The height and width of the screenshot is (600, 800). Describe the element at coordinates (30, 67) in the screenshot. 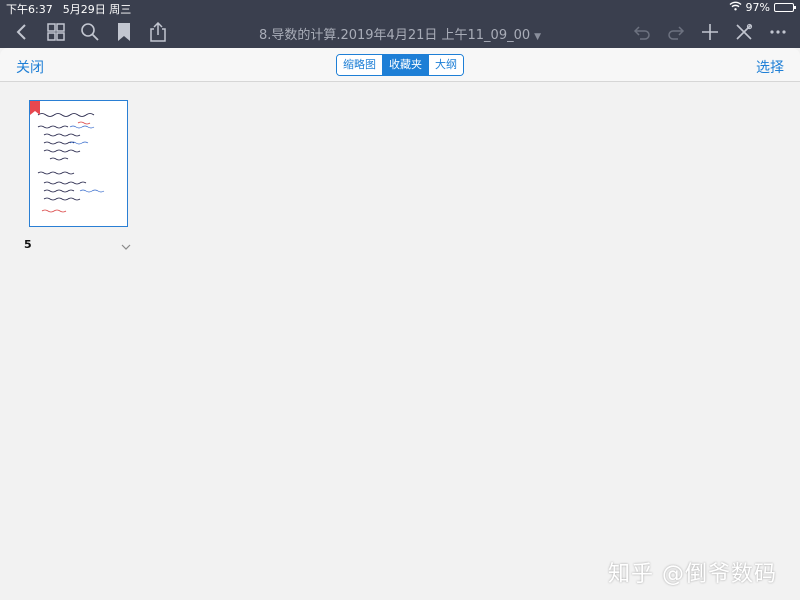

I see `close-button: 关闭` at that location.